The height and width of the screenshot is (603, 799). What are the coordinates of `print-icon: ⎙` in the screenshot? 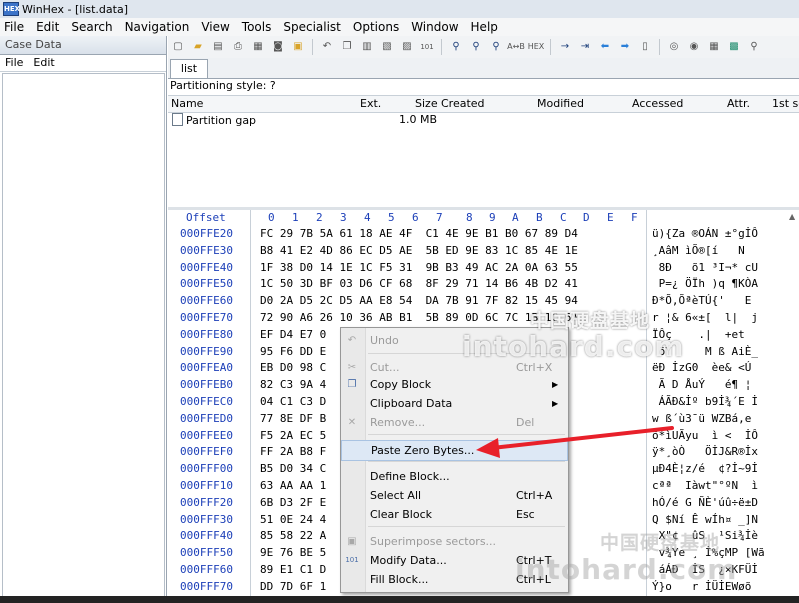 It's located at (238, 47).